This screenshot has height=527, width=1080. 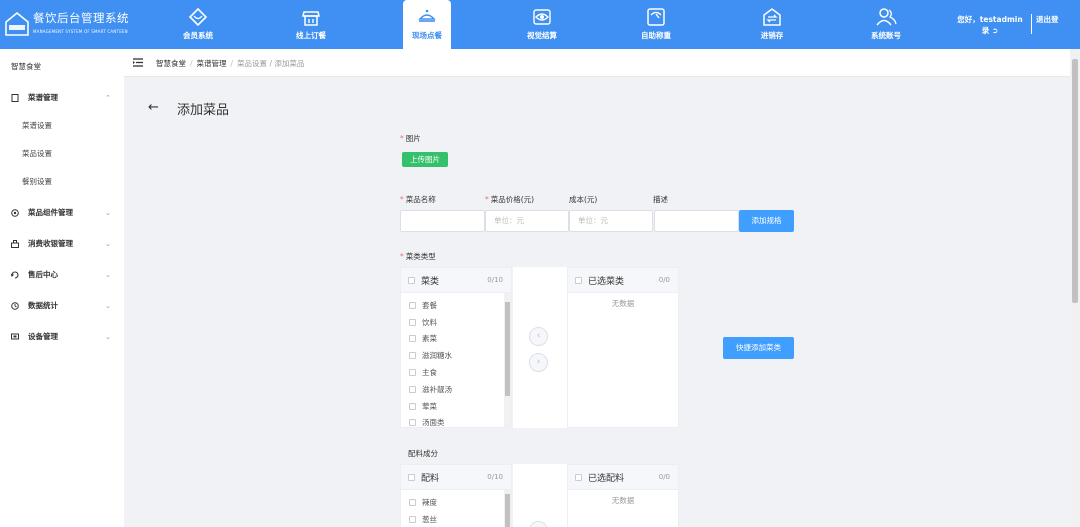 I want to click on empty-text: 无数据, so click(x=623, y=500).